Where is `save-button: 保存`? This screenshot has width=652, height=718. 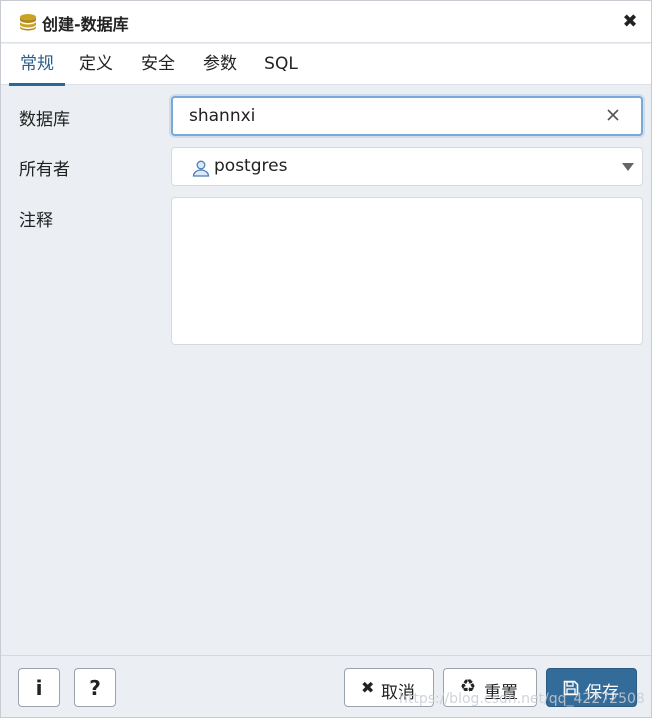 save-button: 保存 is located at coordinates (591, 687).